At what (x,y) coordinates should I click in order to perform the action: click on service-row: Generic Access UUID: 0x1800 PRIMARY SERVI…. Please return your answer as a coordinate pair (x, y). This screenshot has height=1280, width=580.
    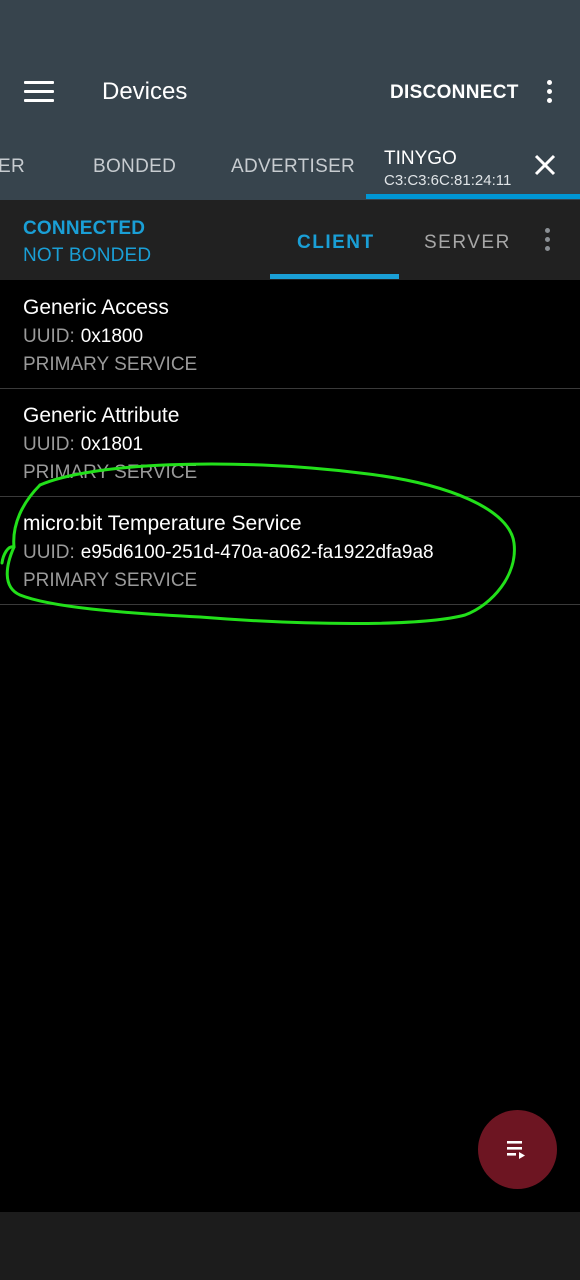
    Looking at the image, I should click on (290, 334).